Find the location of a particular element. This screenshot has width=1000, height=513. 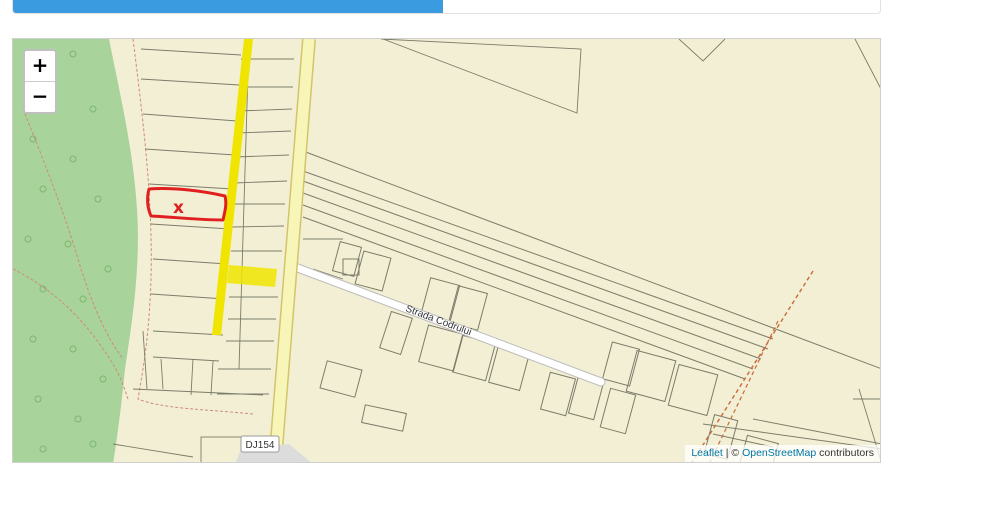

map-attribution: Leaflet | © OpenStreetMap contributors is located at coordinates (782, 453).